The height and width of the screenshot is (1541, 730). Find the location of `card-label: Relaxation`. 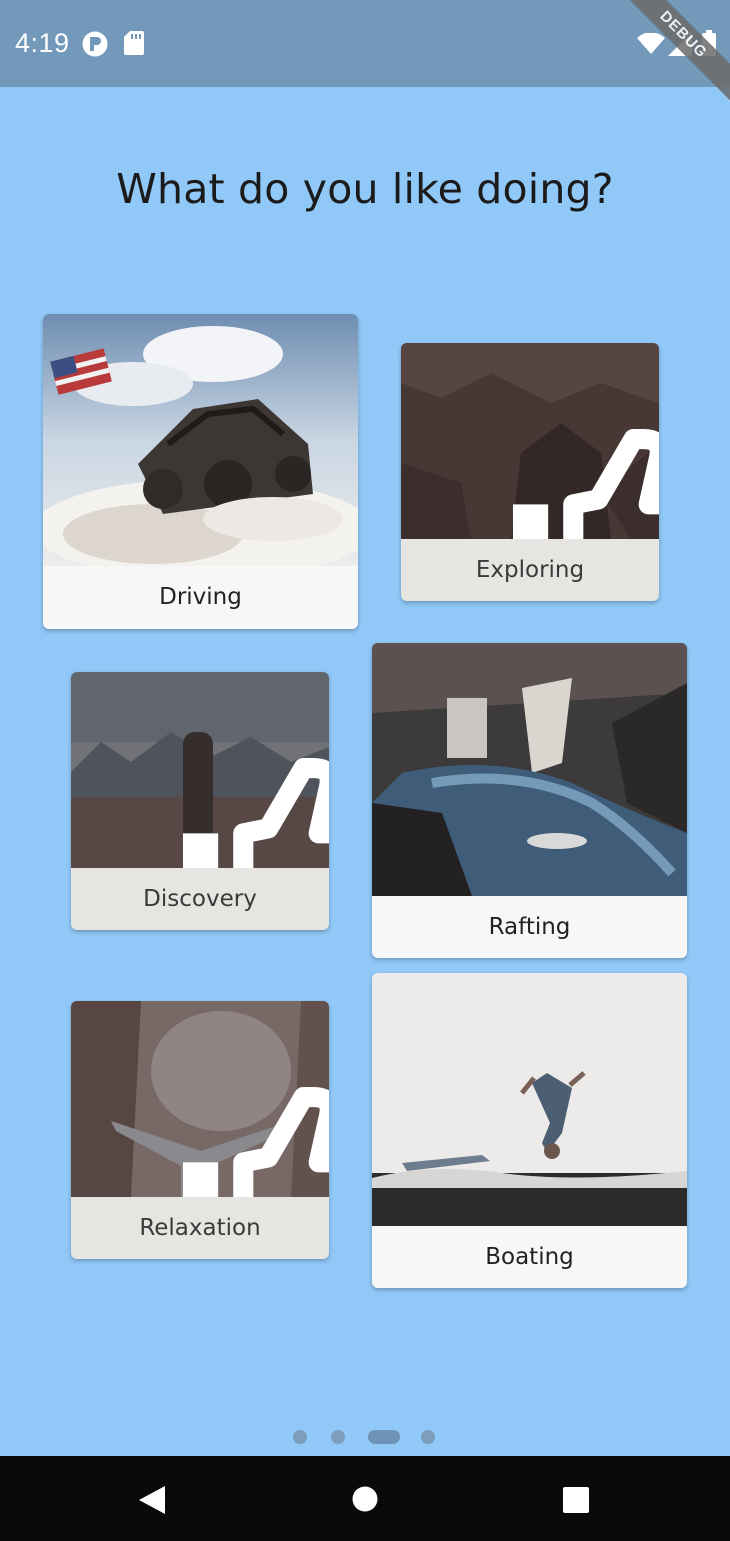

card-label: Relaxation is located at coordinates (200, 1228).